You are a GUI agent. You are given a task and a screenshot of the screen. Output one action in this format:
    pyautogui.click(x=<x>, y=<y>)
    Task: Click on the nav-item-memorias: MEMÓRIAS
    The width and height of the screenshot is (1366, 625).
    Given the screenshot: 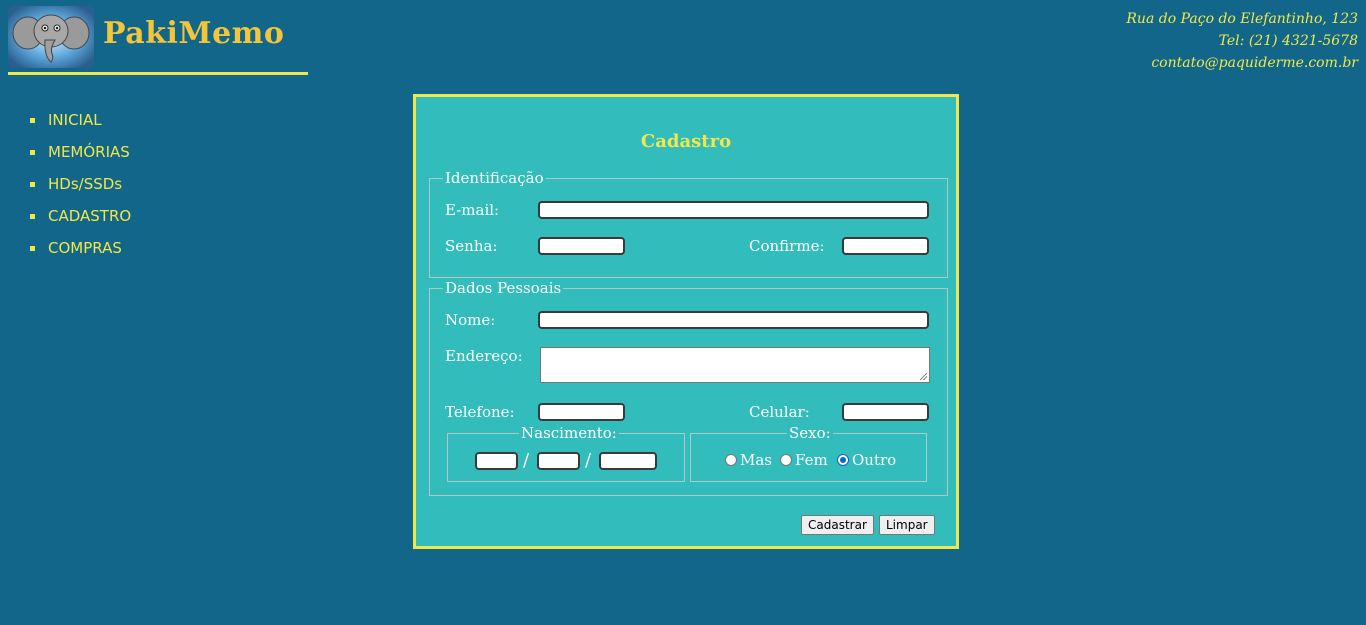 What is the action you would take?
    pyautogui.click(x=80, y=152)
    